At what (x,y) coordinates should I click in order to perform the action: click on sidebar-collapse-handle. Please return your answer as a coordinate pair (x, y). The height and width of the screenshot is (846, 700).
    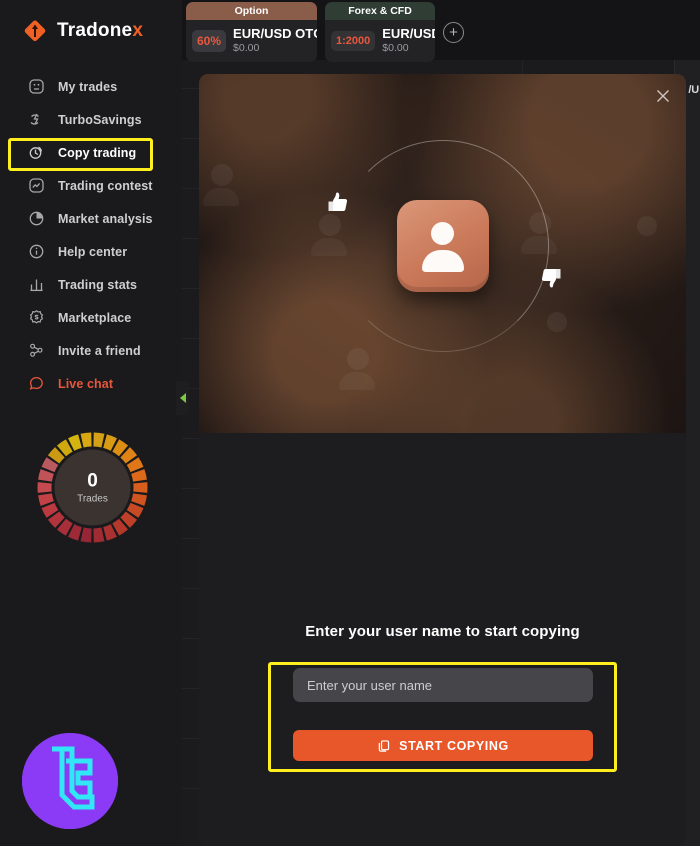
    Looking at the image, I should click on (182, 398).